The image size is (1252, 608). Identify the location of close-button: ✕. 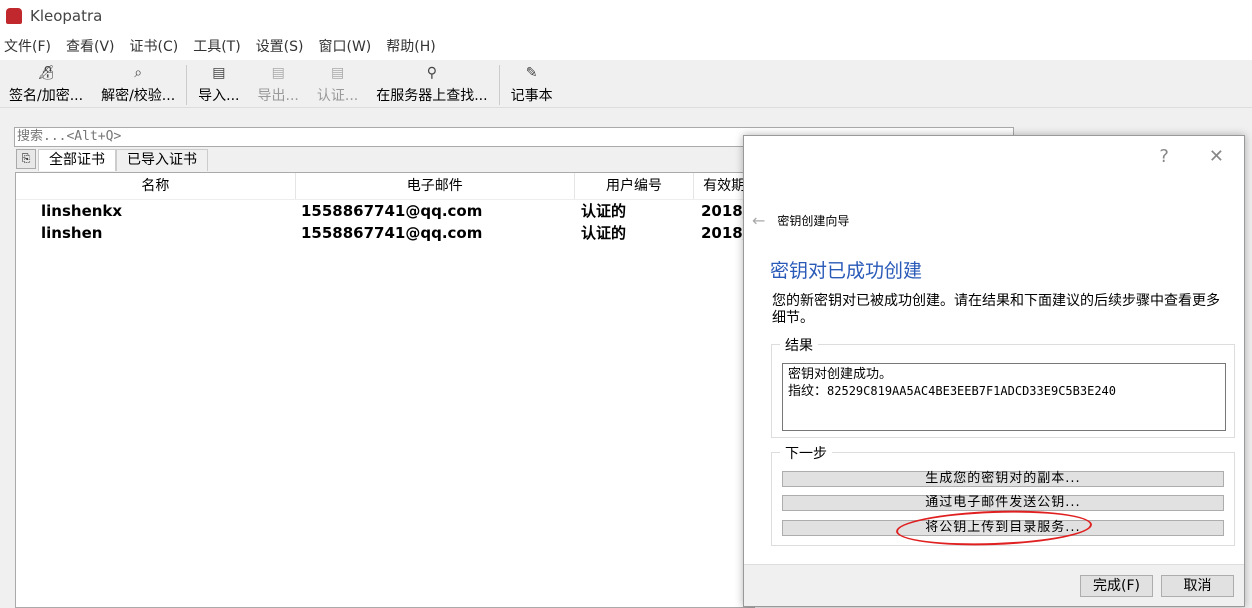
(1216, 156).